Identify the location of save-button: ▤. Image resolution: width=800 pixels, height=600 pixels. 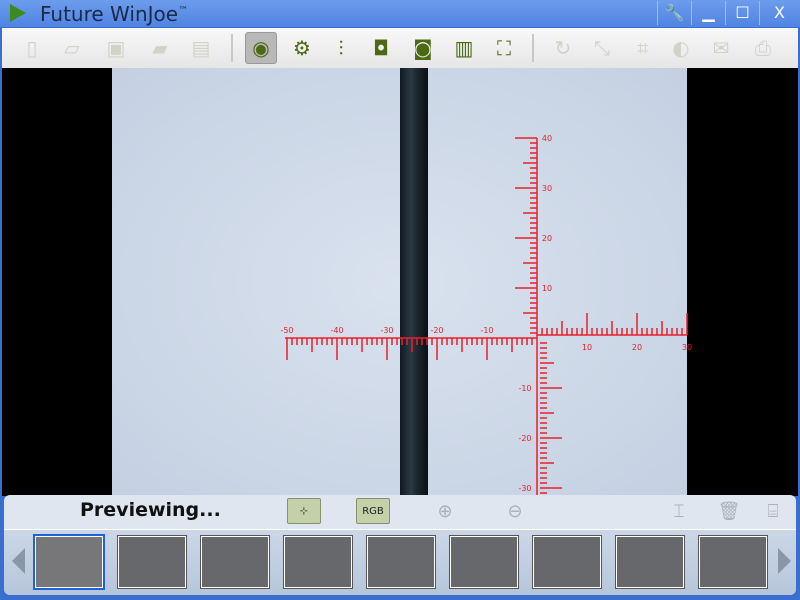
(201, 48).